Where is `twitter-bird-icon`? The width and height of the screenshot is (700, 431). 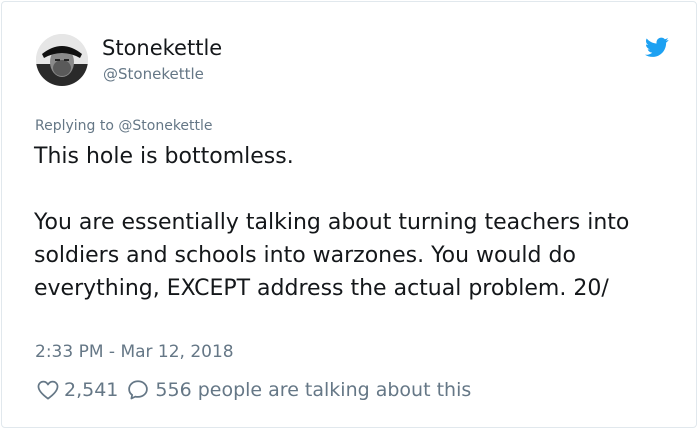 twitter-bird-icon is located at coordinates (657, 47).